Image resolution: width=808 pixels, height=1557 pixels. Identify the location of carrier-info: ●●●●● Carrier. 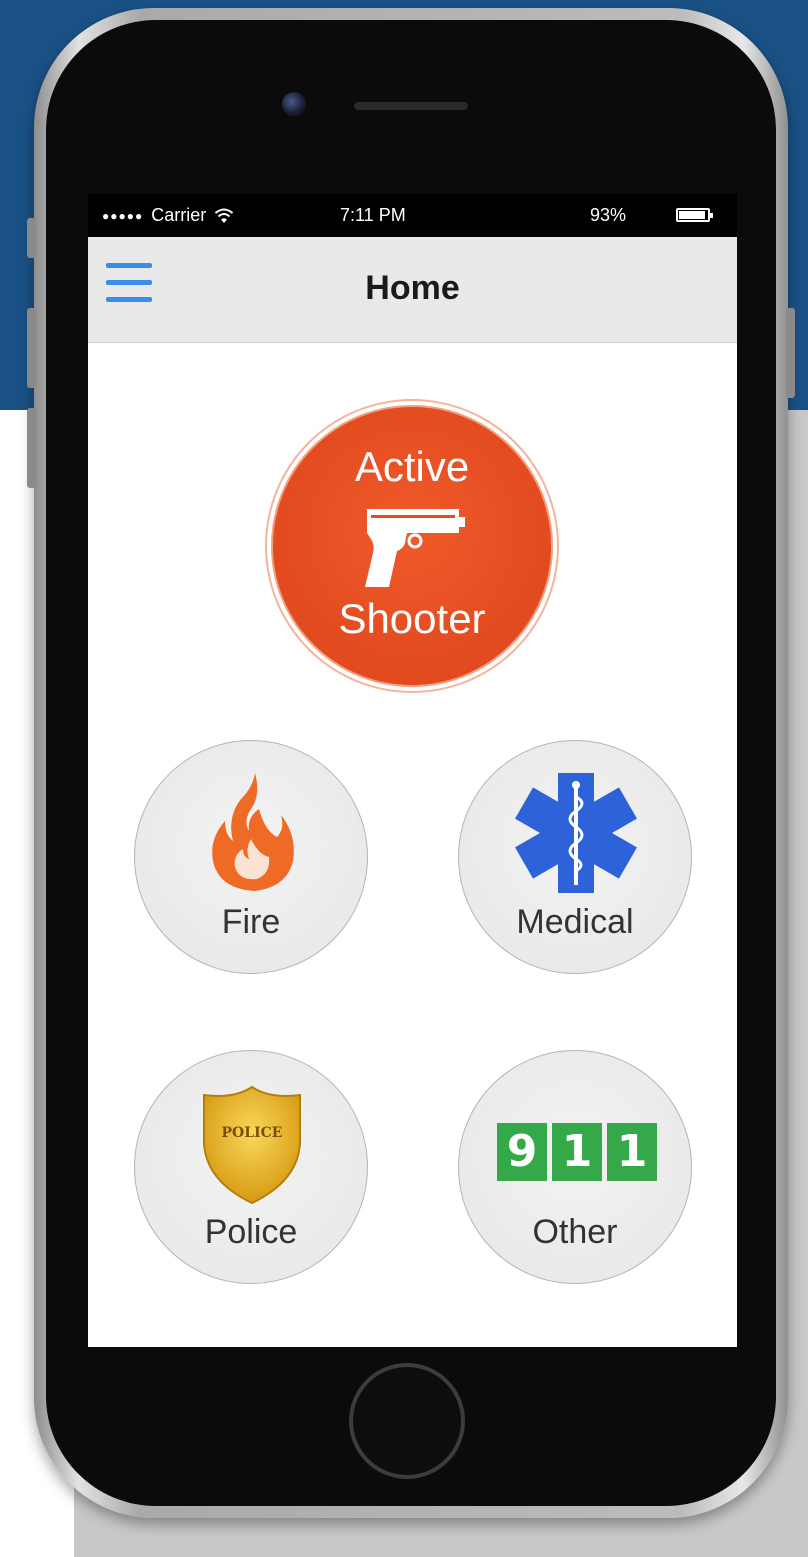
(168, 215).